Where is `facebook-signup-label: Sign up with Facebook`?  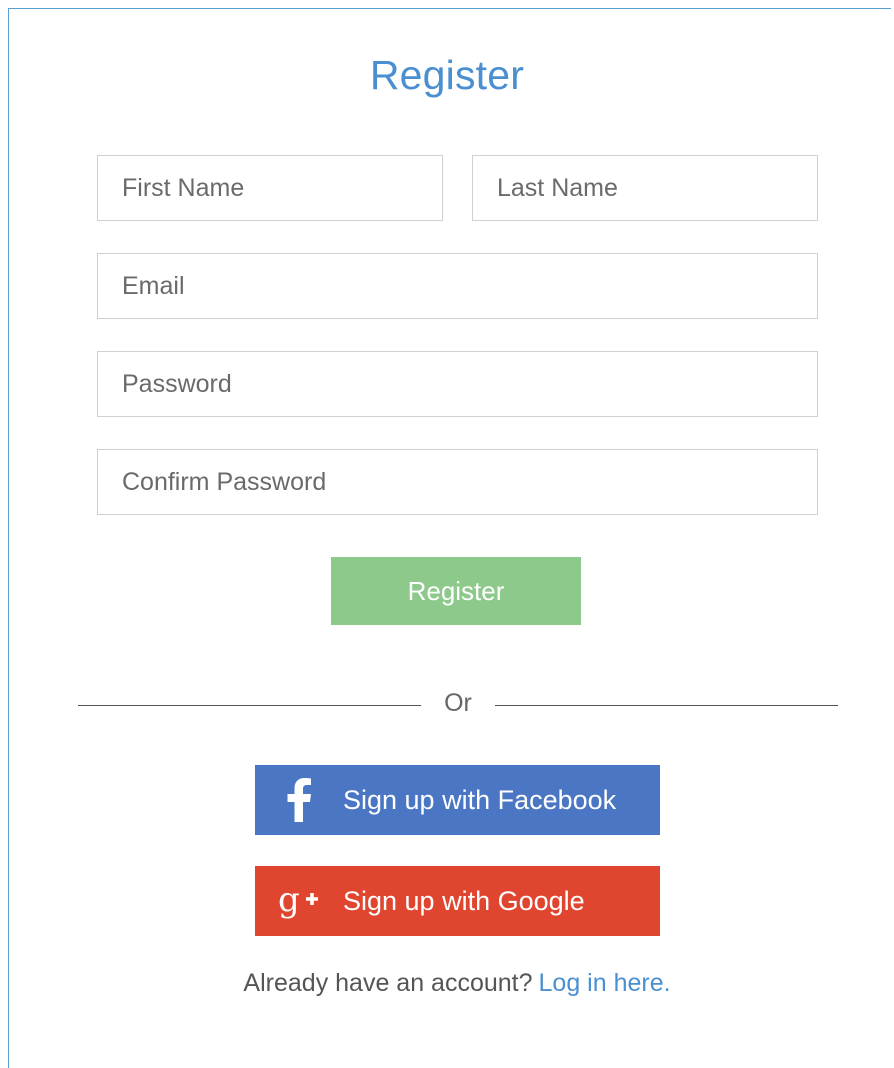
facebook-signup-label: Sign up with Facebook is located at coordinates (480, 799).